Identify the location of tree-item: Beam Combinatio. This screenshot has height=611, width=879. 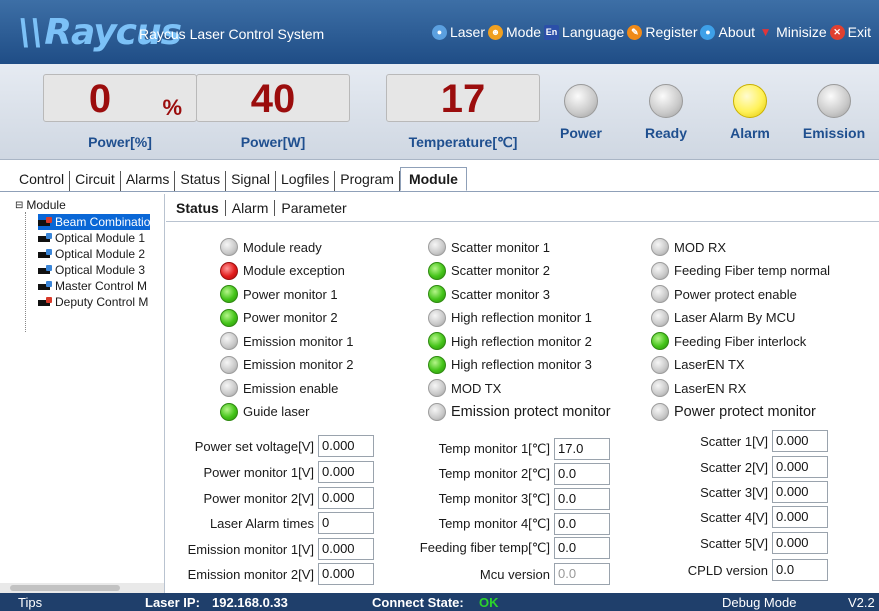
(94, 222).